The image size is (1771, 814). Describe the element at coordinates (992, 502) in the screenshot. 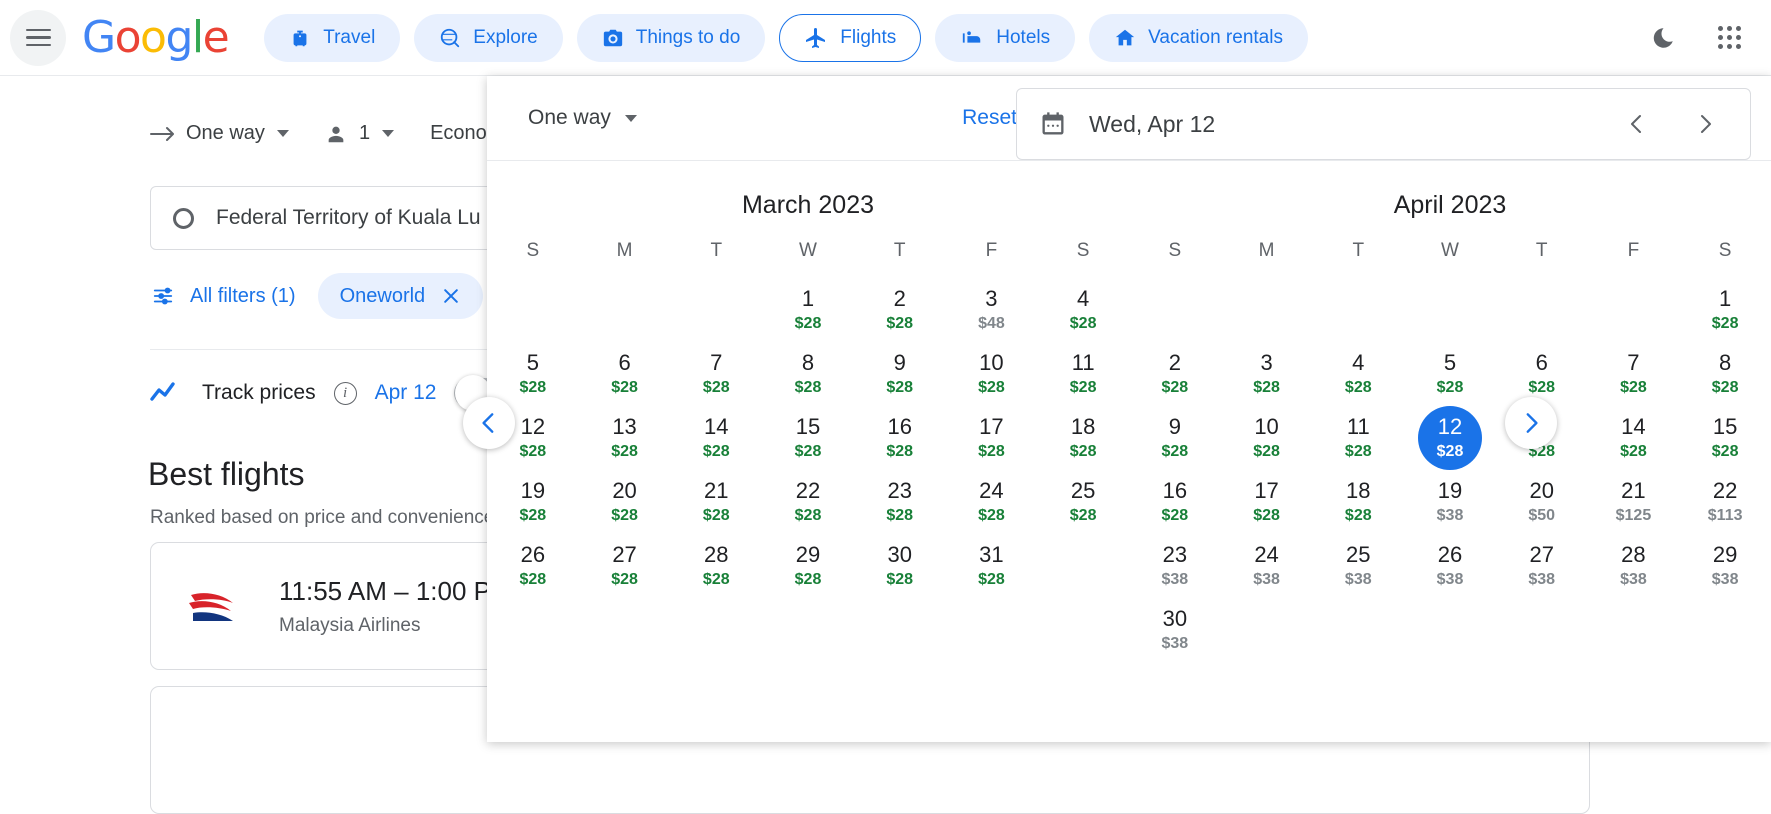

I see `day-cell: 24 $28` at that location.